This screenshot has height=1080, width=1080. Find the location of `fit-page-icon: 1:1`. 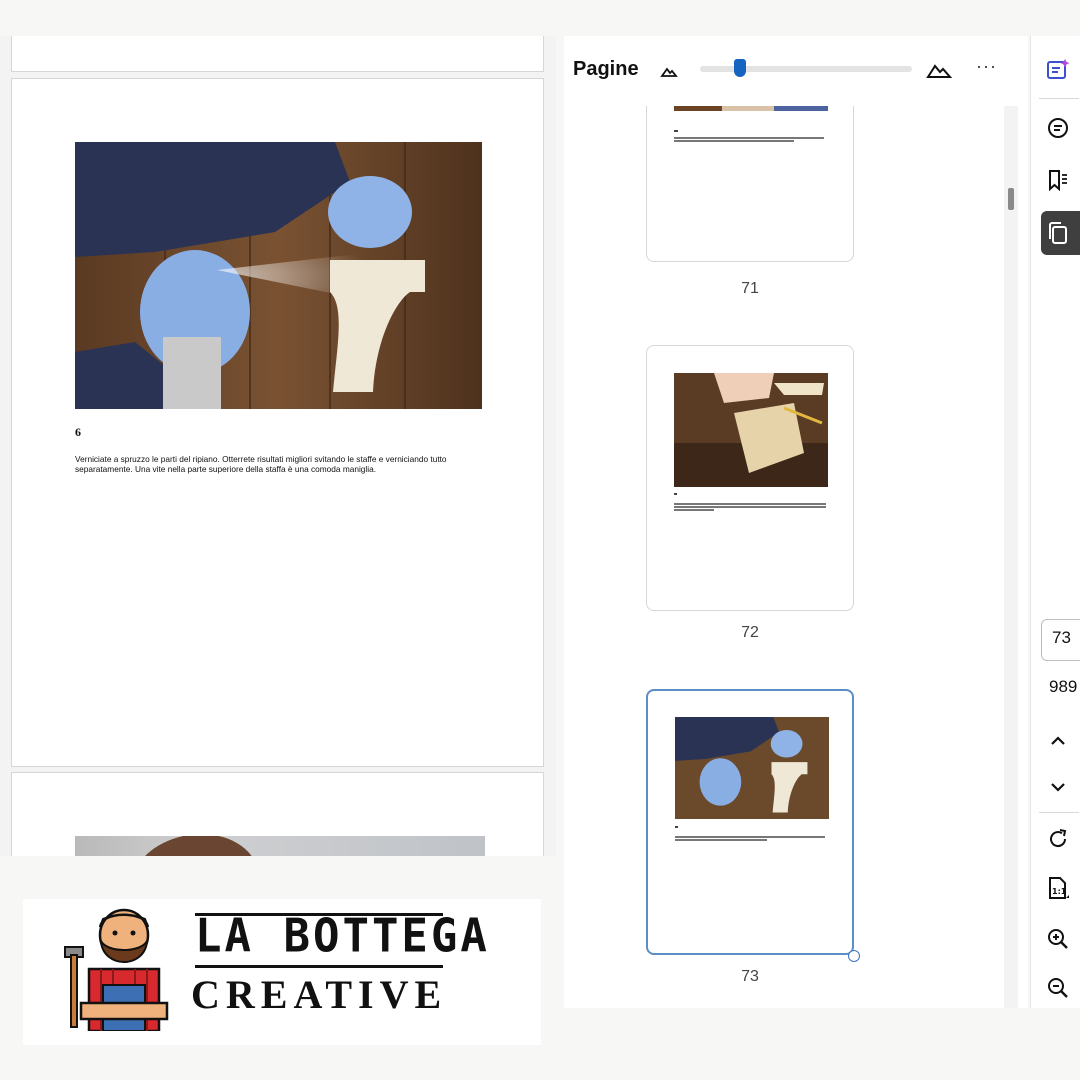

fit-page-icon: 1:1 is located at coordinates (1058, 889).